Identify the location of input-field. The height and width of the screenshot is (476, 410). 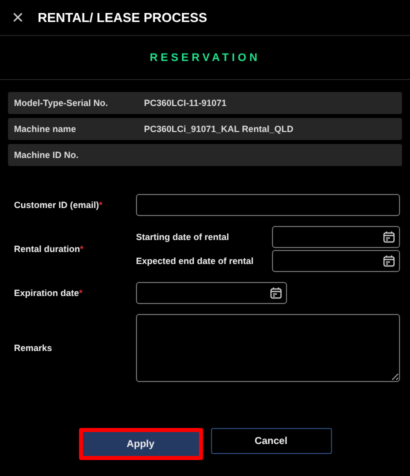
(268, 205).